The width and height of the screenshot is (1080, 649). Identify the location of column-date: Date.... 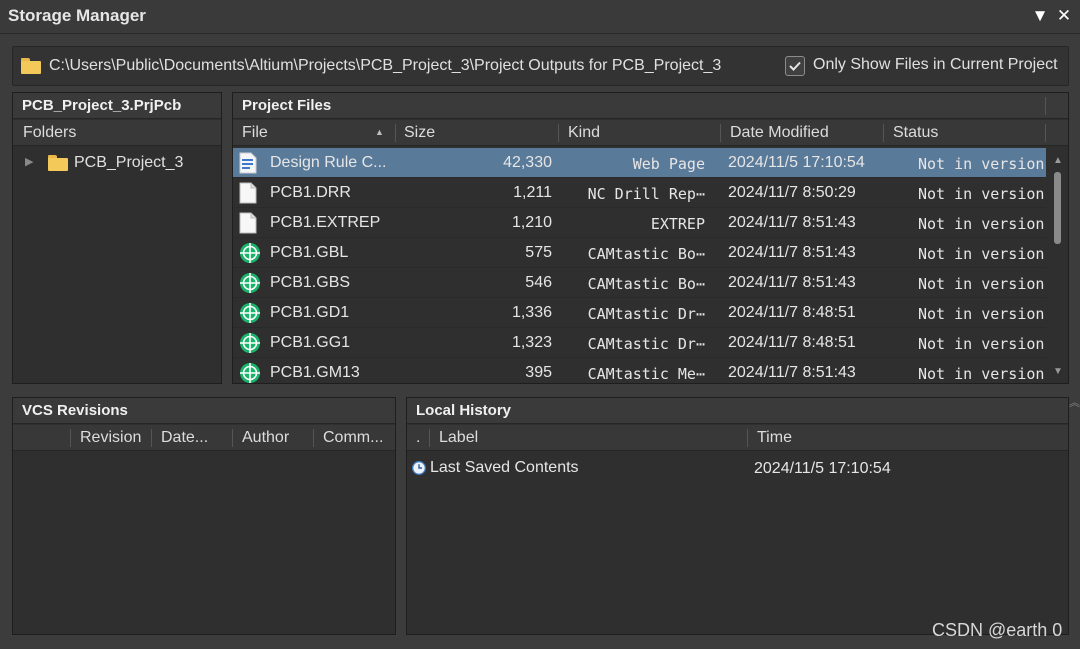
(184, 438).